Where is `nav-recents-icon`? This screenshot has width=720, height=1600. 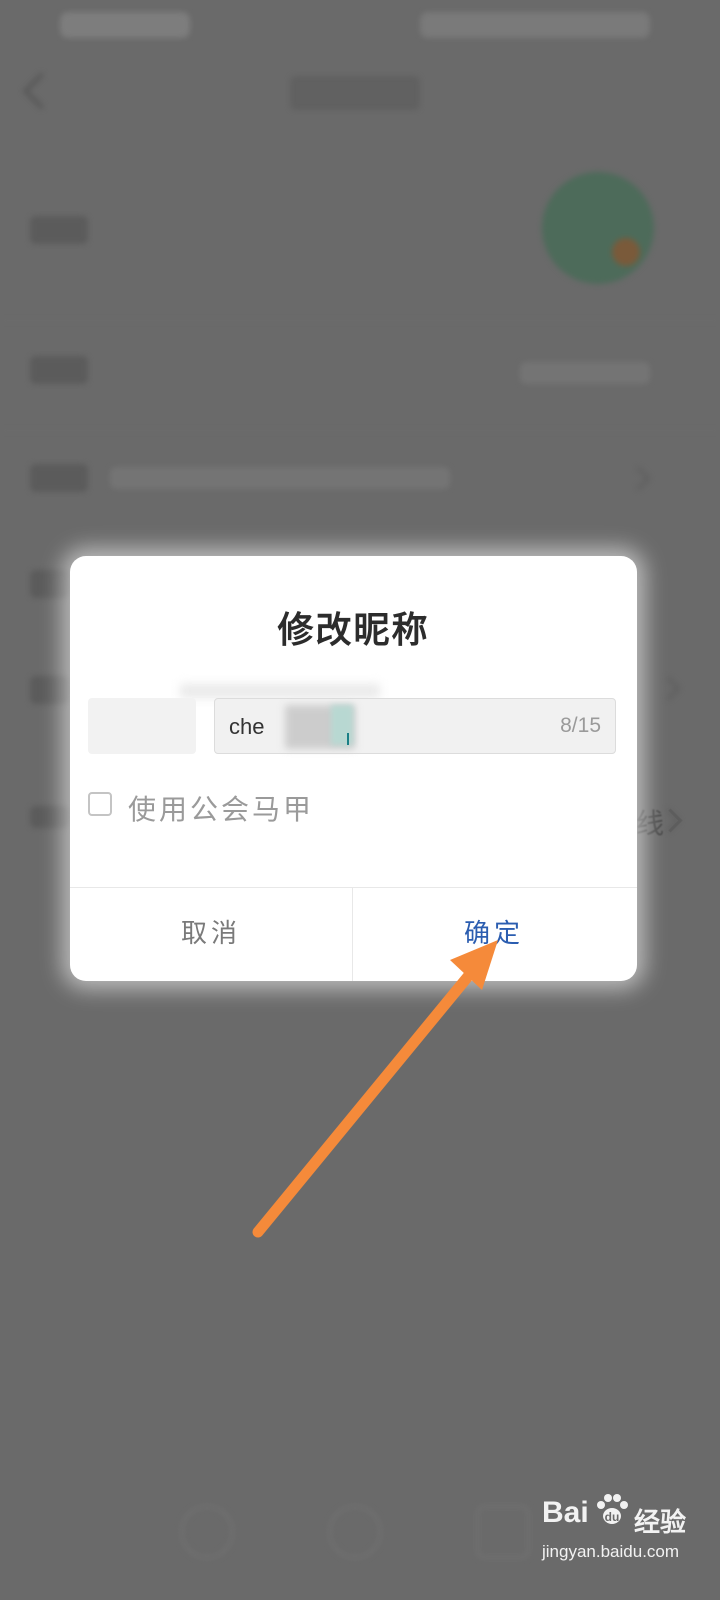
nav-recents-icon is located at coordinates (503, 1532).